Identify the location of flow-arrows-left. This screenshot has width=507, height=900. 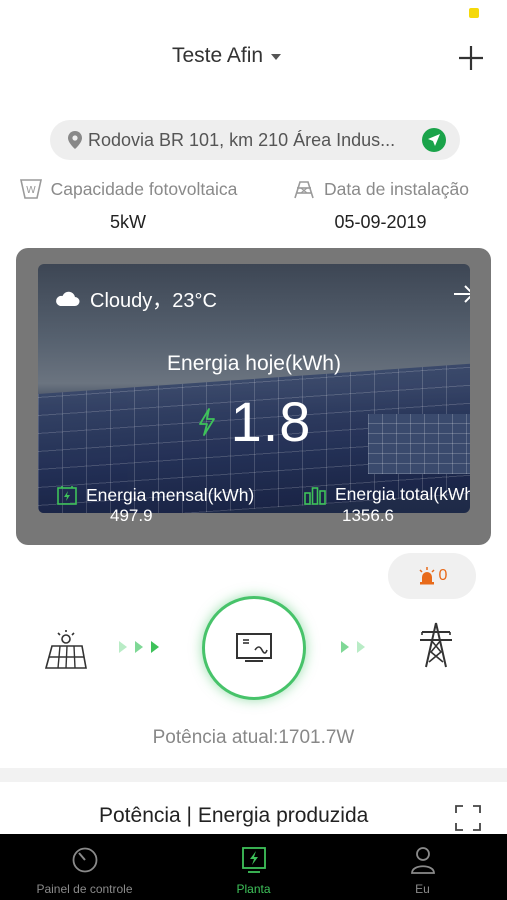
(139, 647).